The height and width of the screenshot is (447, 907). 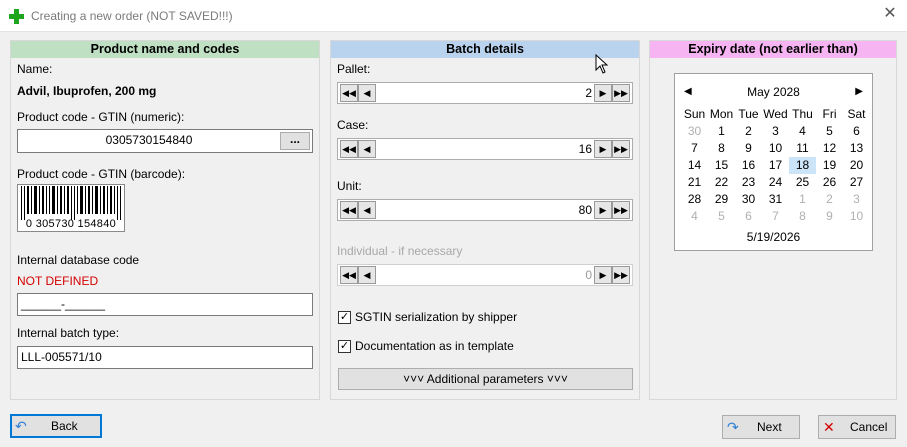 What do you see at coordinates (775, 182) in the screenshot?
I see `calendar-day: 24` at bounding box center [775, 182].